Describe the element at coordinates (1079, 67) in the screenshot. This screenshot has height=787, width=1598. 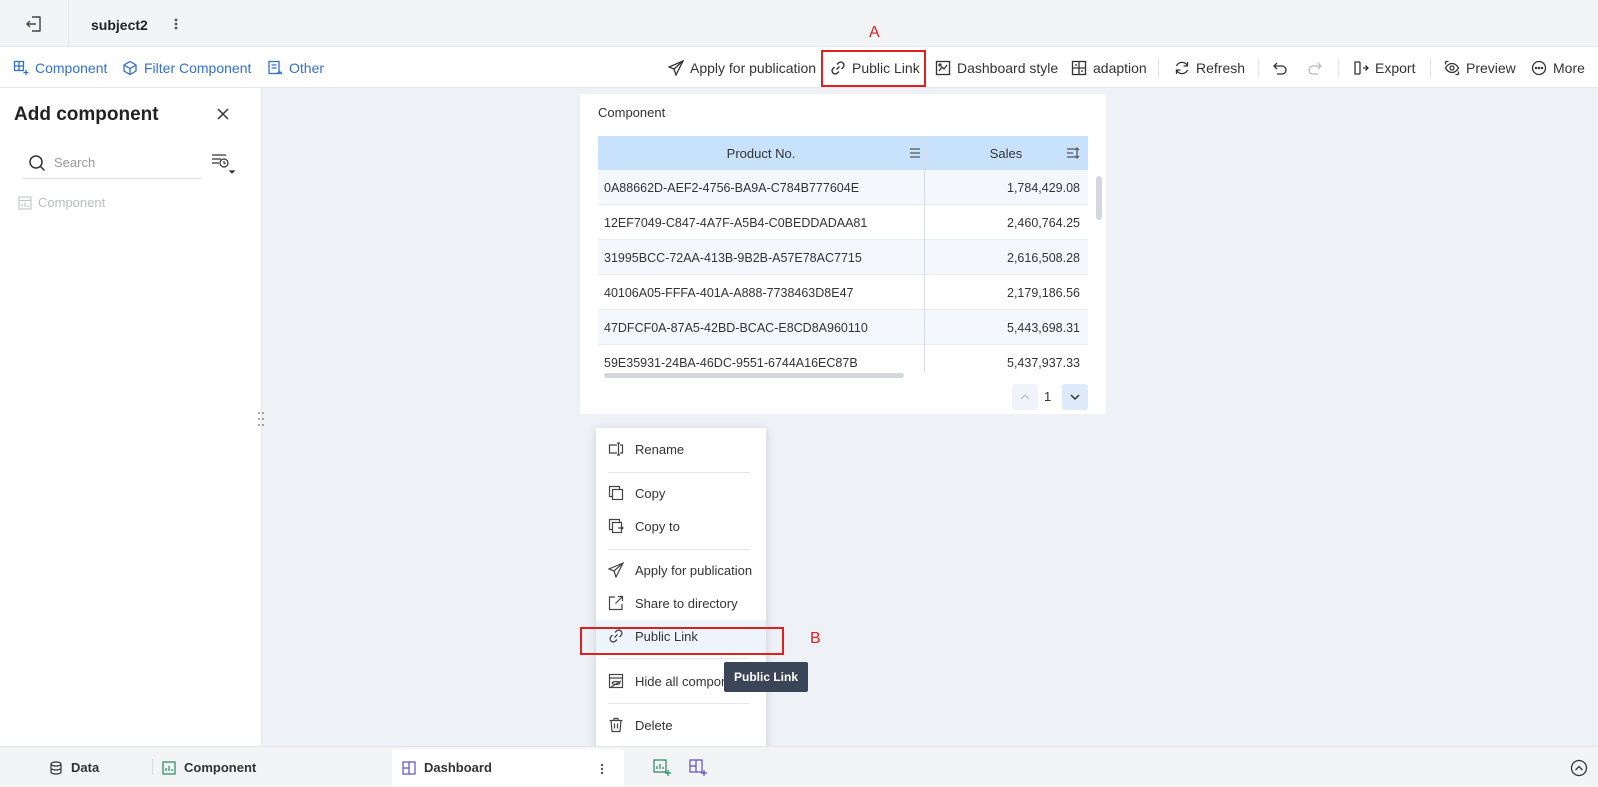
I see `adaption-icon` at that location.